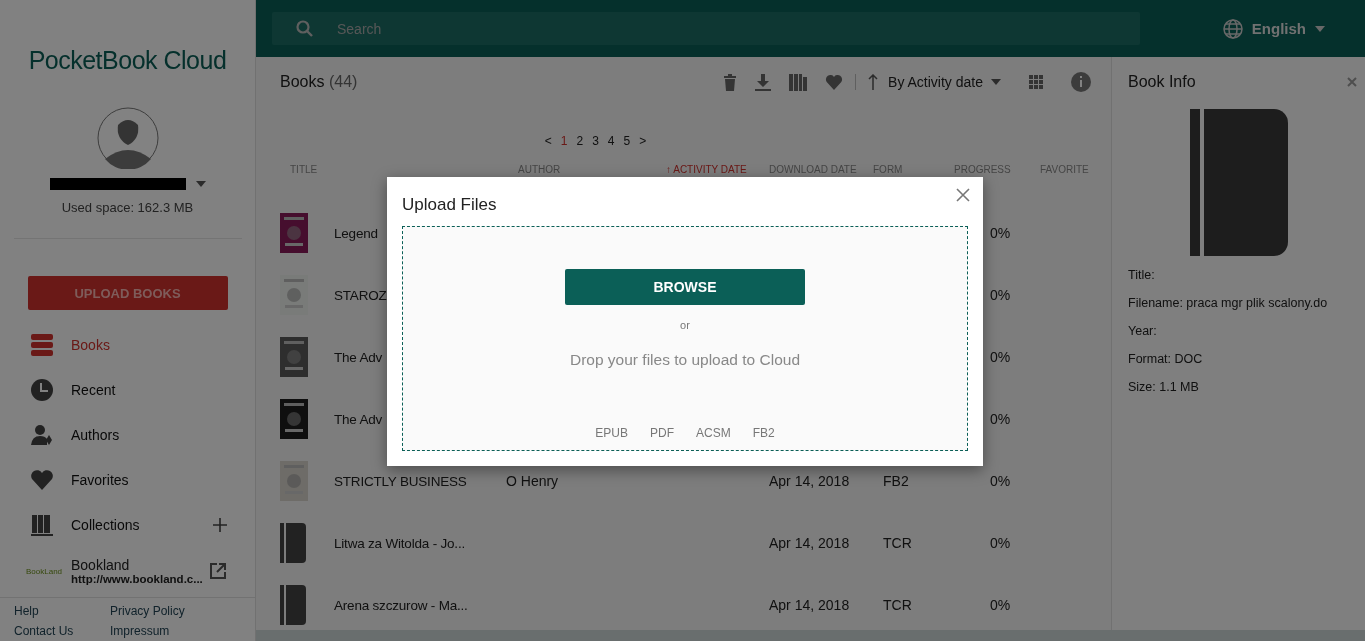 This screenshot has height=641, width=1365. Describe the element at coordinates (532, 481) in the screenshot. I see `author-cell: O Henry` at that location.